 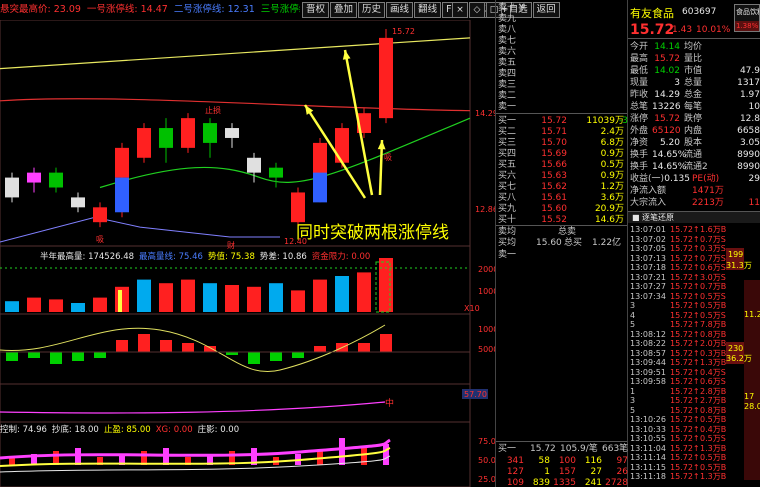 What do you see at coordinates (541, 482) in the screenshot?
I see `bottom-grid-cell: 839` at bounding box center [541, 482].